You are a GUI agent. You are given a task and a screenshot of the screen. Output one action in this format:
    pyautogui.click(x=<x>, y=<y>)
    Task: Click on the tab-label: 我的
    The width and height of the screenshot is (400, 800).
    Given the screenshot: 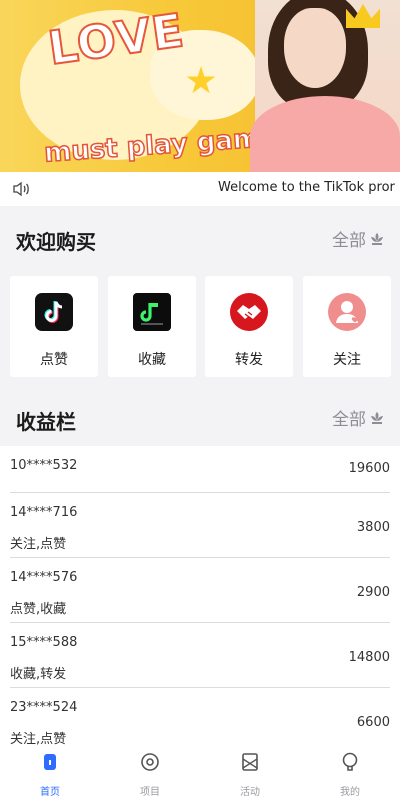 What is the action you would take?
    pyautogui.click(x=350, y=792)
    